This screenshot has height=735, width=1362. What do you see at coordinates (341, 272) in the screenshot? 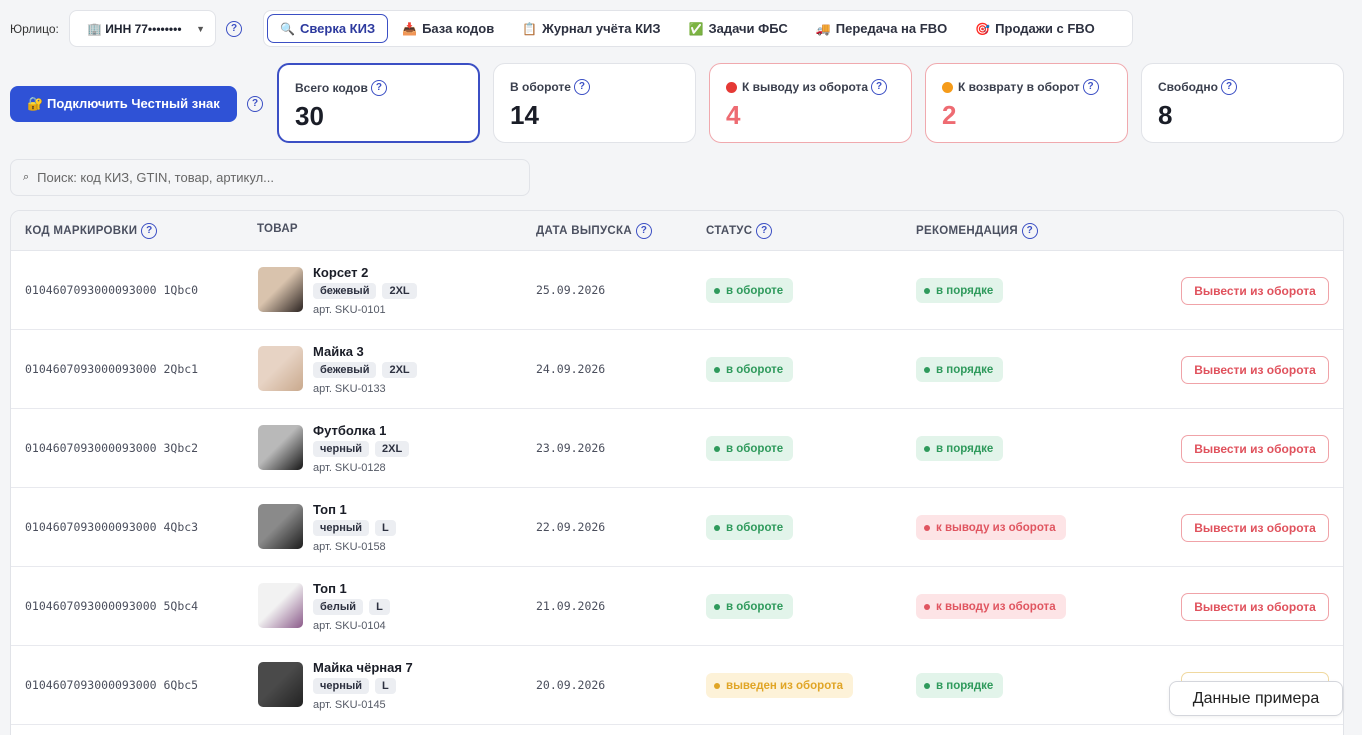
I see `product-name: Корсет 2` at bounding box center [341, 272].